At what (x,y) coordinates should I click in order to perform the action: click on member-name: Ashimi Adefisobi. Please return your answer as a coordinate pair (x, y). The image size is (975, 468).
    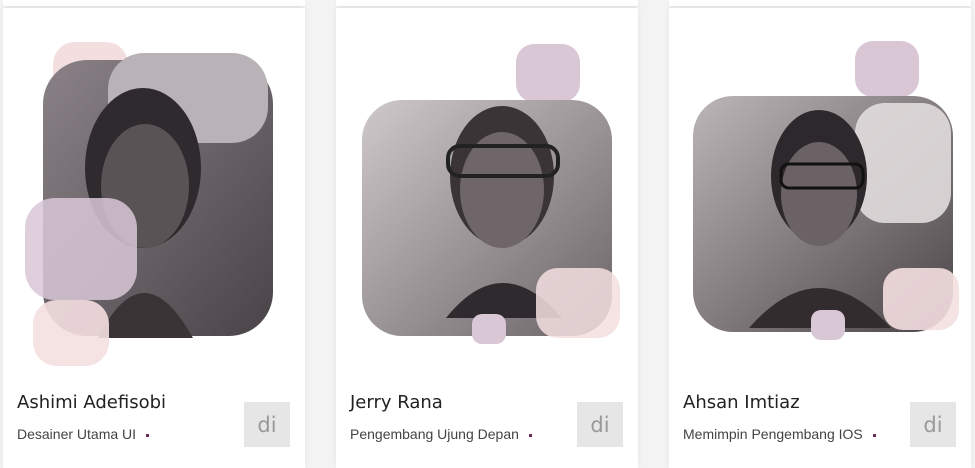
    Looking at the image, I should click on (92, 402).